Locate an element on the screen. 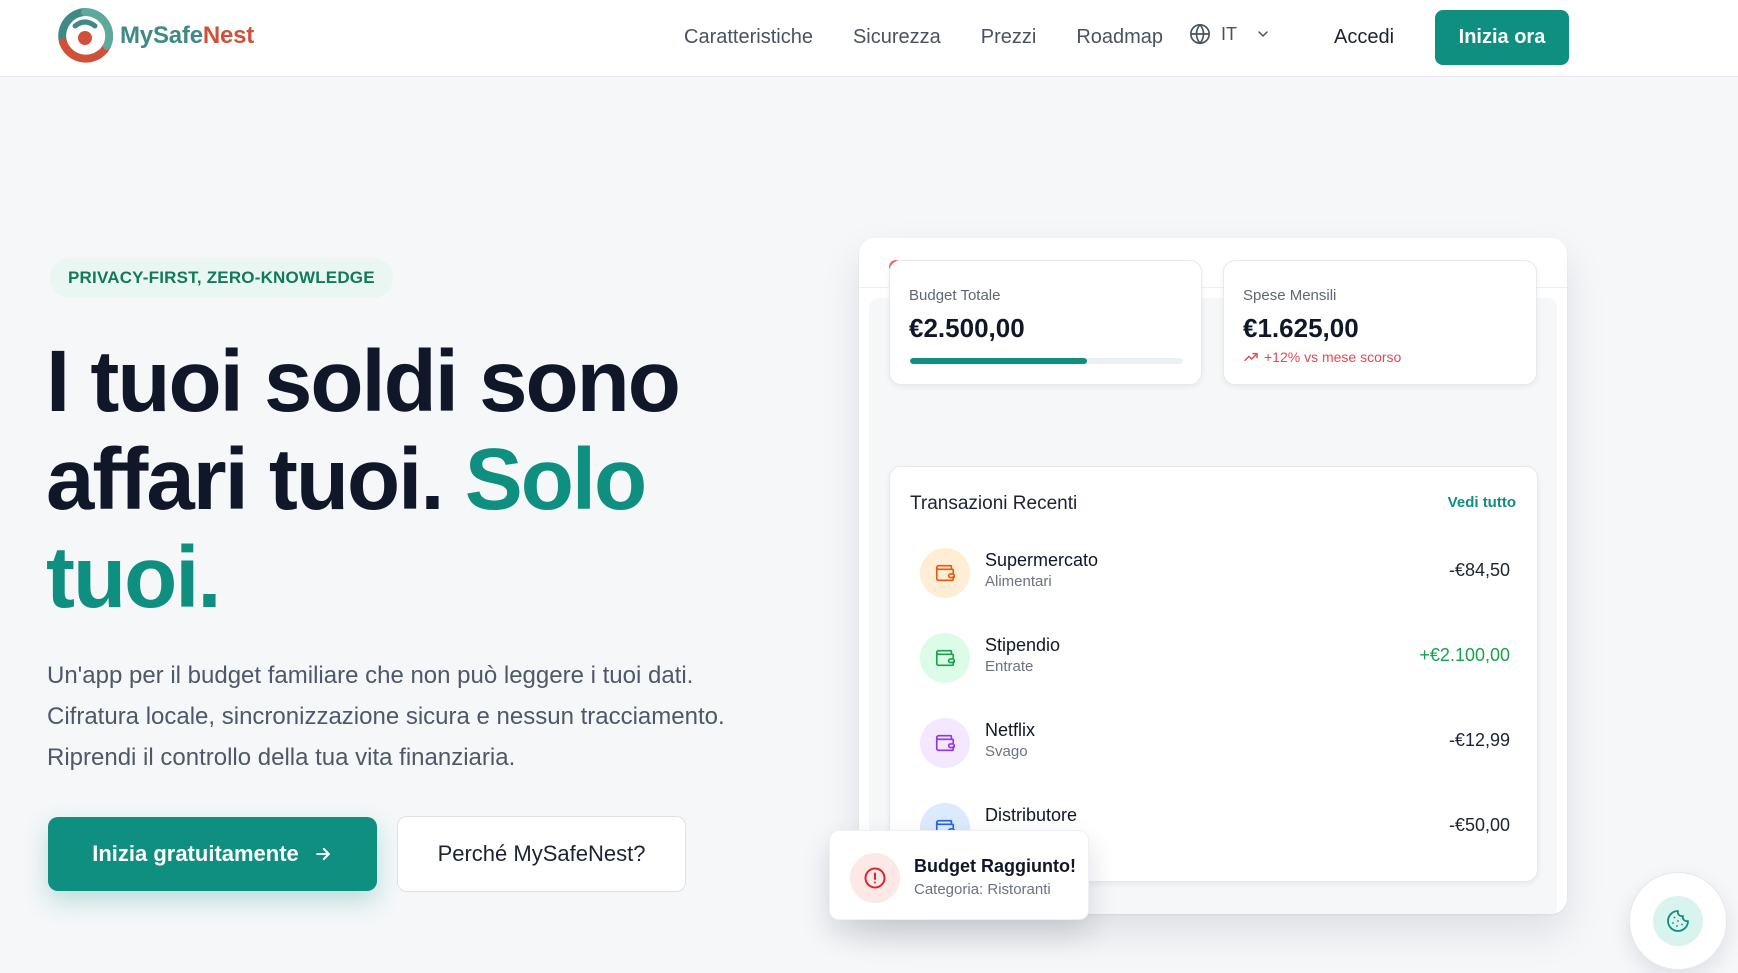  transaction-row: Netflix Svago -€12,99 is located at coordinates (1215, 744).